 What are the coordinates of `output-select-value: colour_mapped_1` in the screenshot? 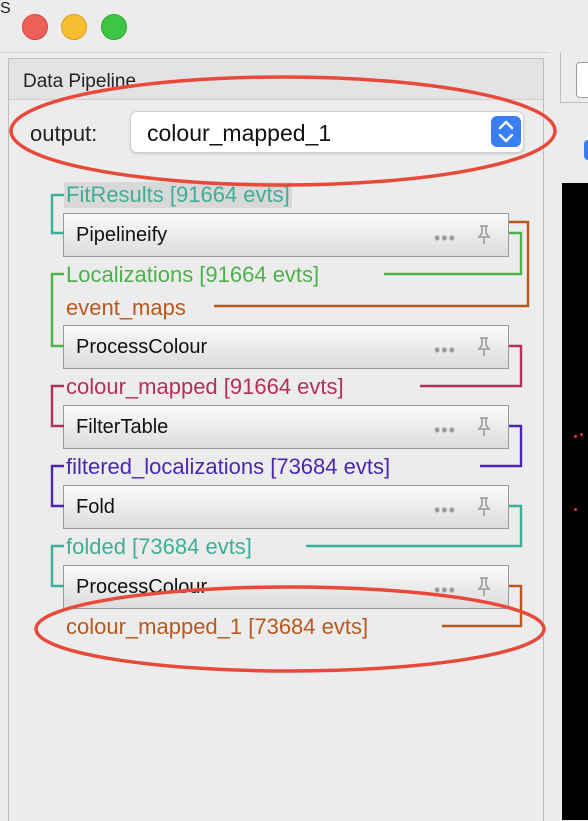 It's located at (239, 133).